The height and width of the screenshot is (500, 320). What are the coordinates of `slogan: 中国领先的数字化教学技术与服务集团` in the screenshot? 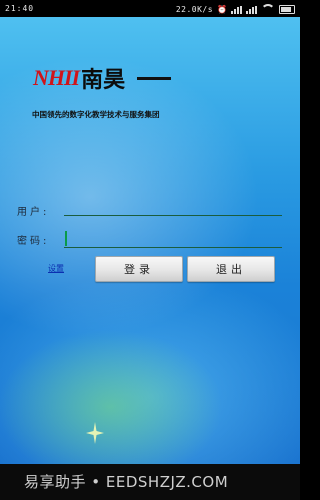 It's located at (96, 114).